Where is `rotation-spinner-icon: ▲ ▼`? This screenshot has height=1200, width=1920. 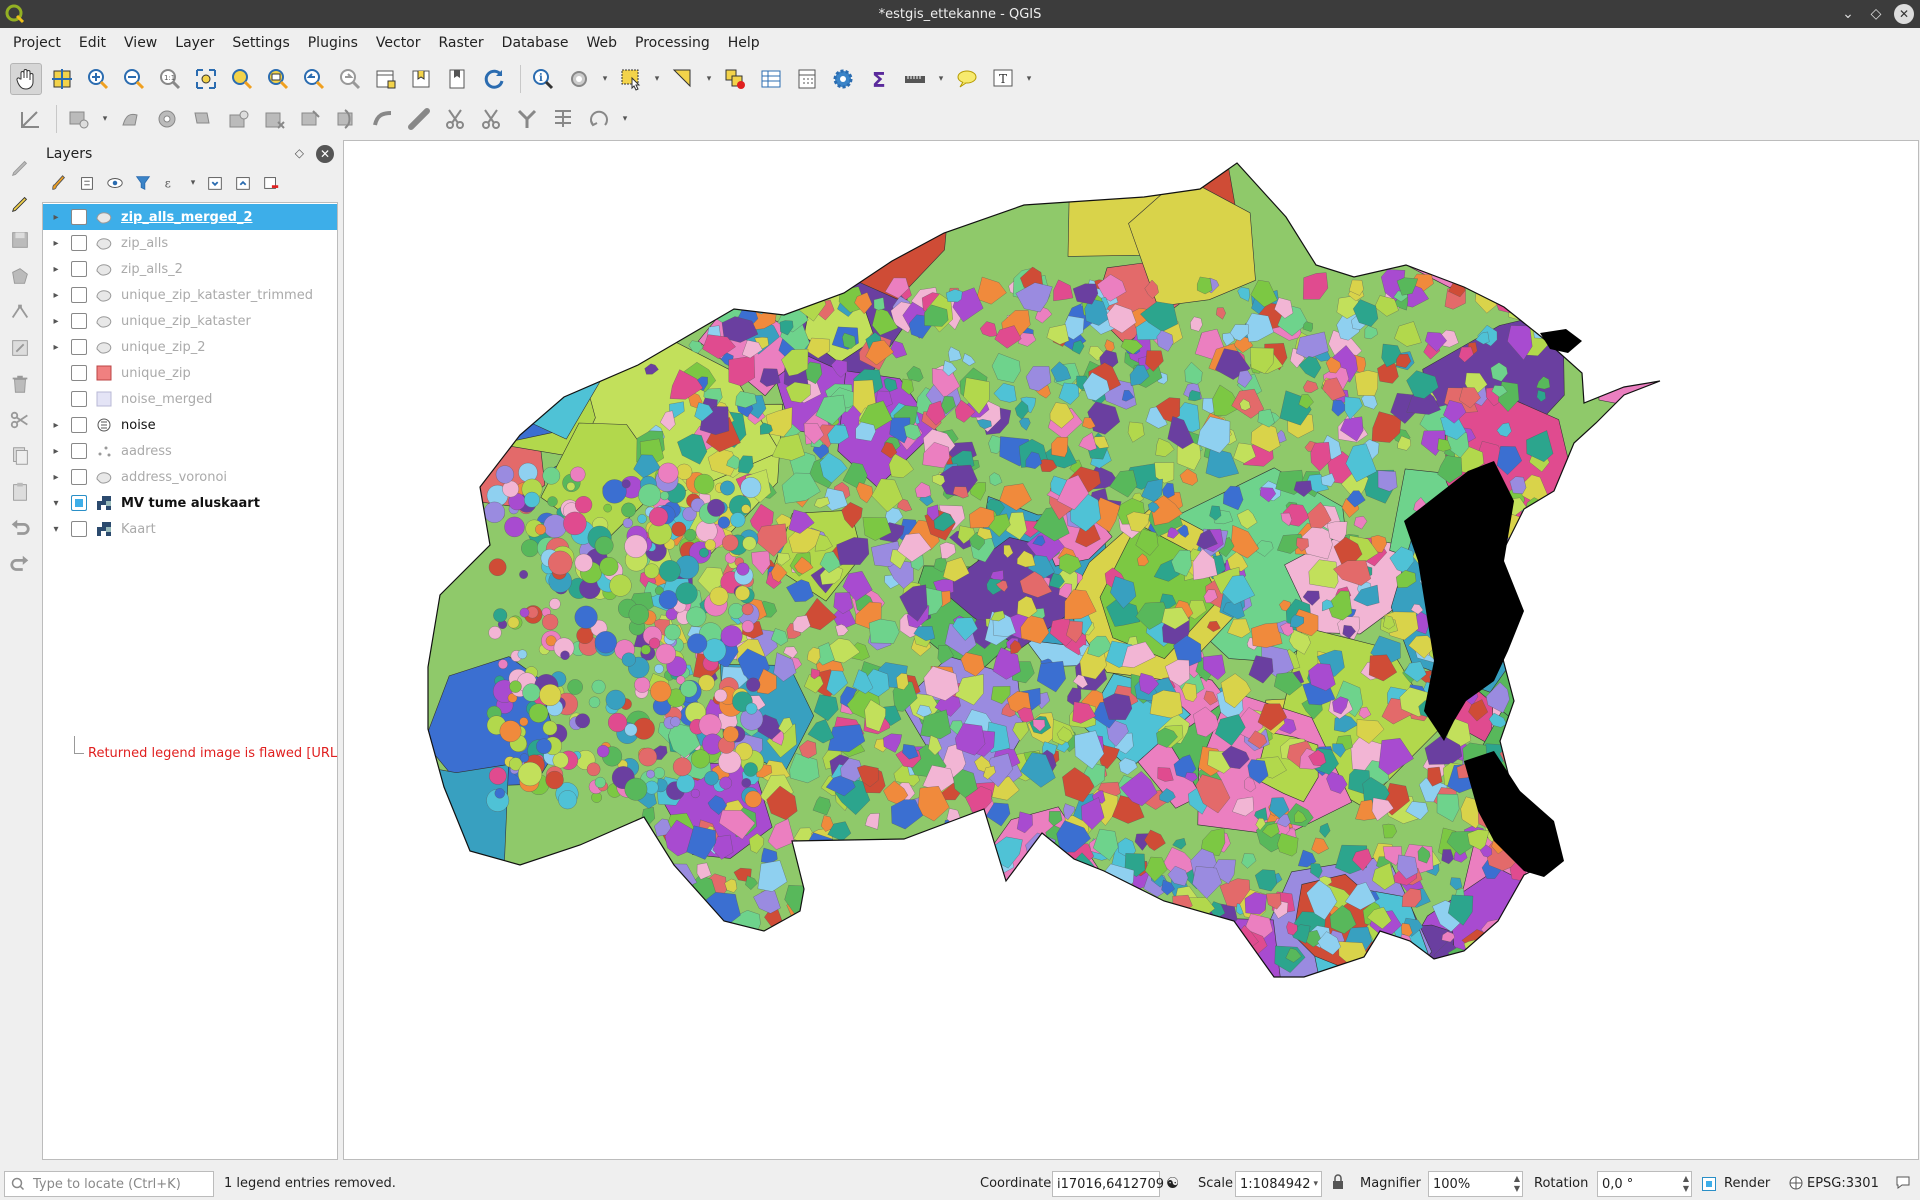 rotation-spinner-icon: ▲ ▼ is located at coordinates (1686, 1184).